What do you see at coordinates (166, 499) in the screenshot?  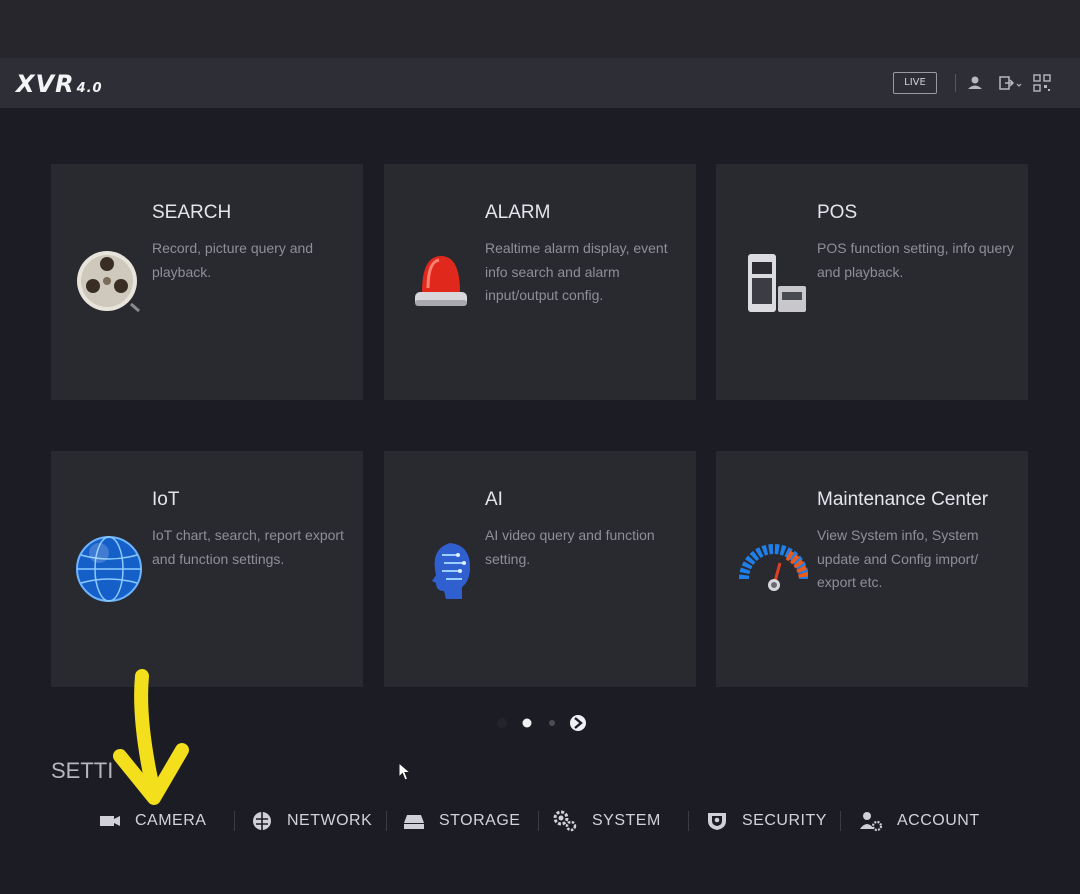 I see `card-title: IoT` at bounding box center [166, 499].